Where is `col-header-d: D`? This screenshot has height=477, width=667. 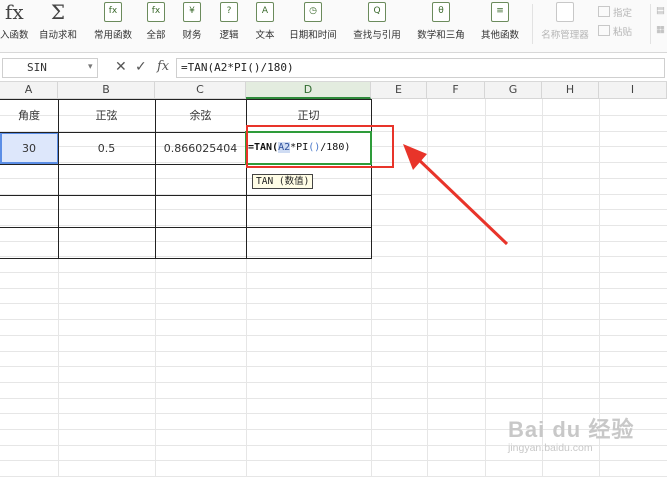
col-header-d: D is located at coordinates (308, 90).